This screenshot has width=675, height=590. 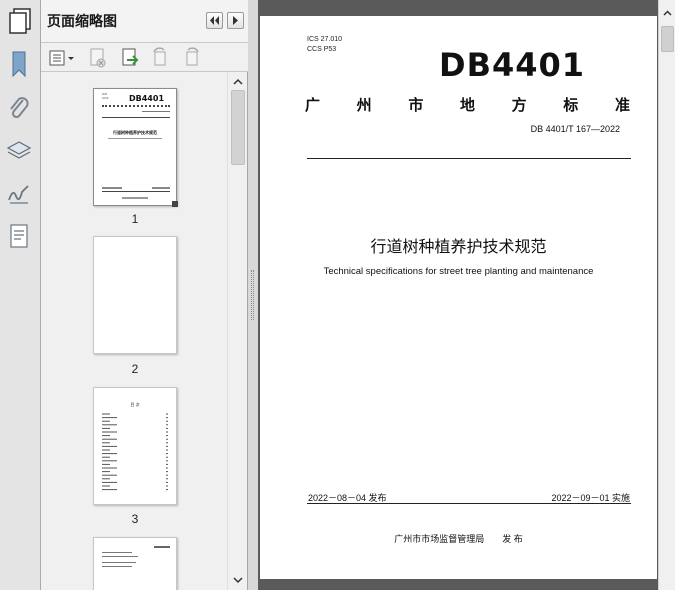 What do you see at coordinates (571, 105) in the screenshot?
I see `authority-char: 标` at bounding box center [571, 105].